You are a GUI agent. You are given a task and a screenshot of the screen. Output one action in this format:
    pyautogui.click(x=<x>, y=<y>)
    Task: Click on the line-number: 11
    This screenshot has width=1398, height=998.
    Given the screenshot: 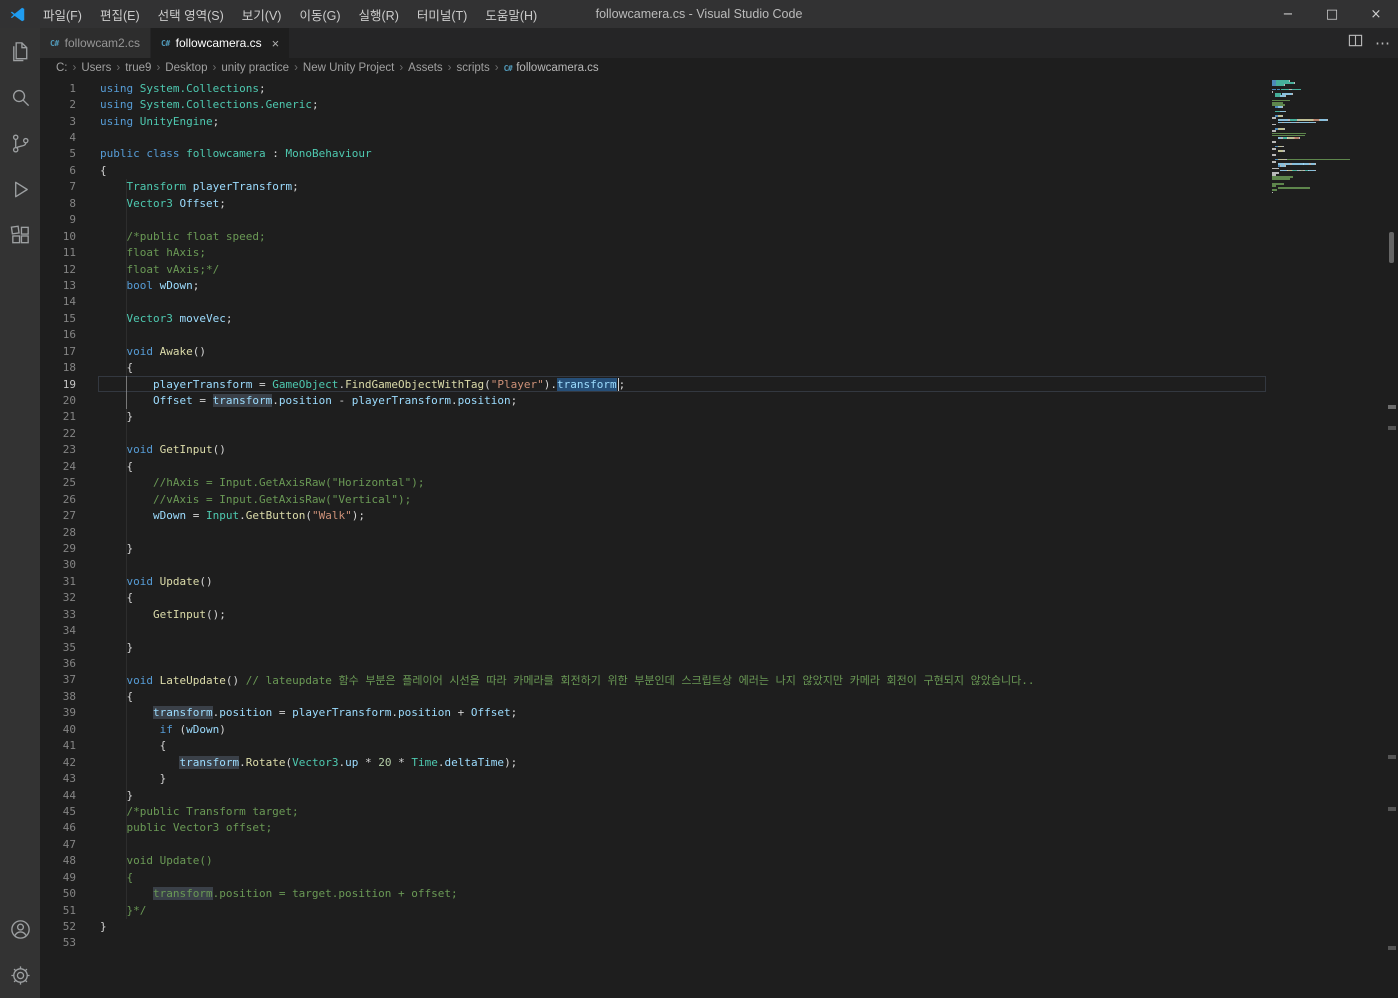 What is the action you would take?
    pyautogui.click(x=58, y=252)
    